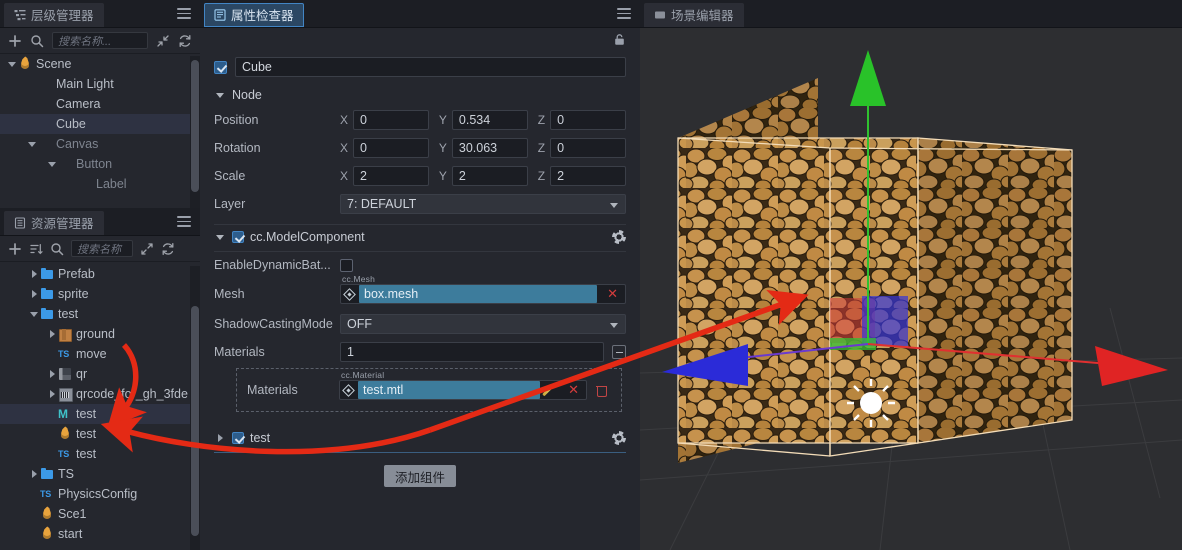 The width and height of the screenshot is (1182, 550). Describe the element at coordinates (184, 221) in the screenshot. I see `assets-menu-button` at that location.